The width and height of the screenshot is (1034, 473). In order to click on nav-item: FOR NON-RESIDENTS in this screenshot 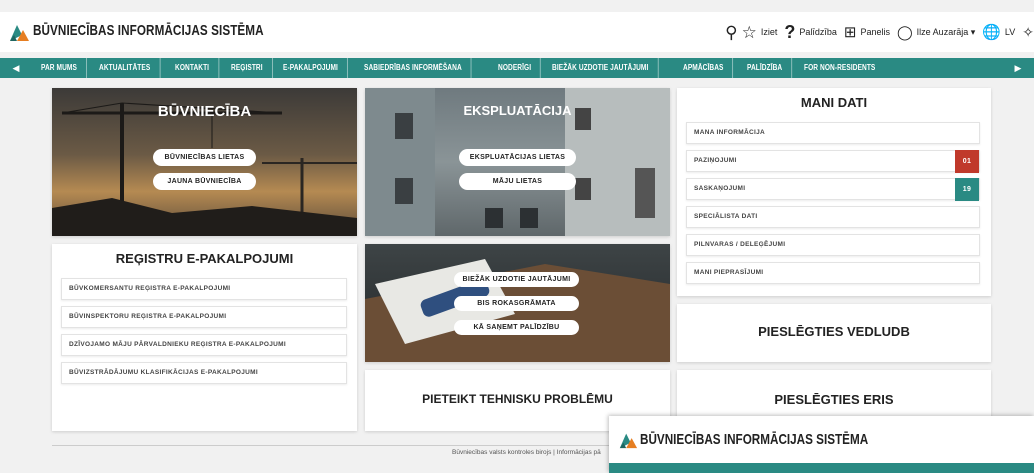, I will do `click(839, 68)`.